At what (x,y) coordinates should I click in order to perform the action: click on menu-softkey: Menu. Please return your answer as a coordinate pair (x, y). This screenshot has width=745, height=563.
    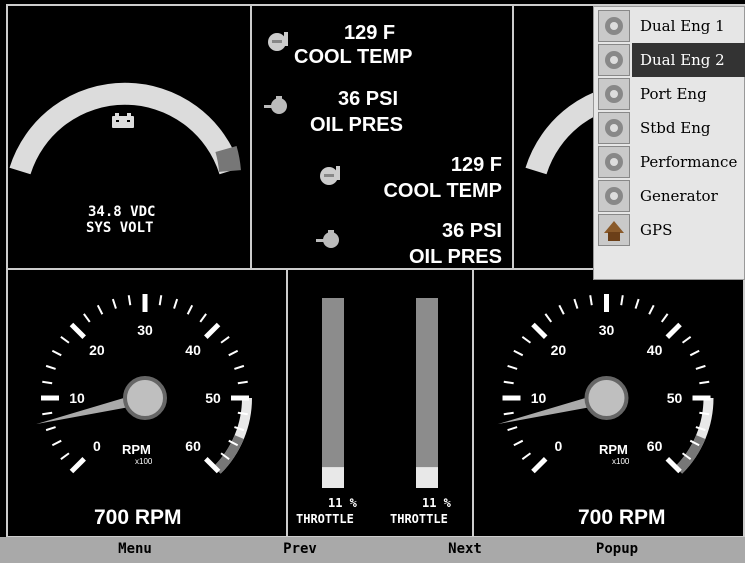
    Looking at the image, I should click on (135, 549).